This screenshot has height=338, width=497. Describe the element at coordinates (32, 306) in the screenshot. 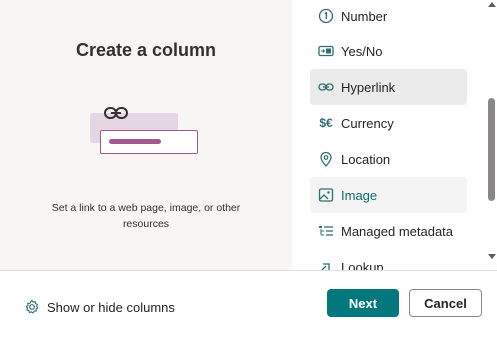

I see `gear-icon` at that location.